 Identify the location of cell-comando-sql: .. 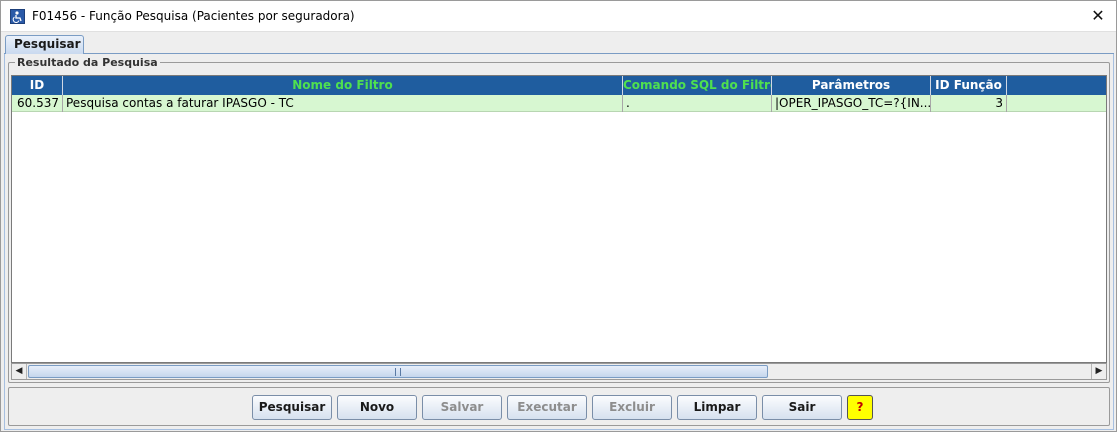
(697, 103).